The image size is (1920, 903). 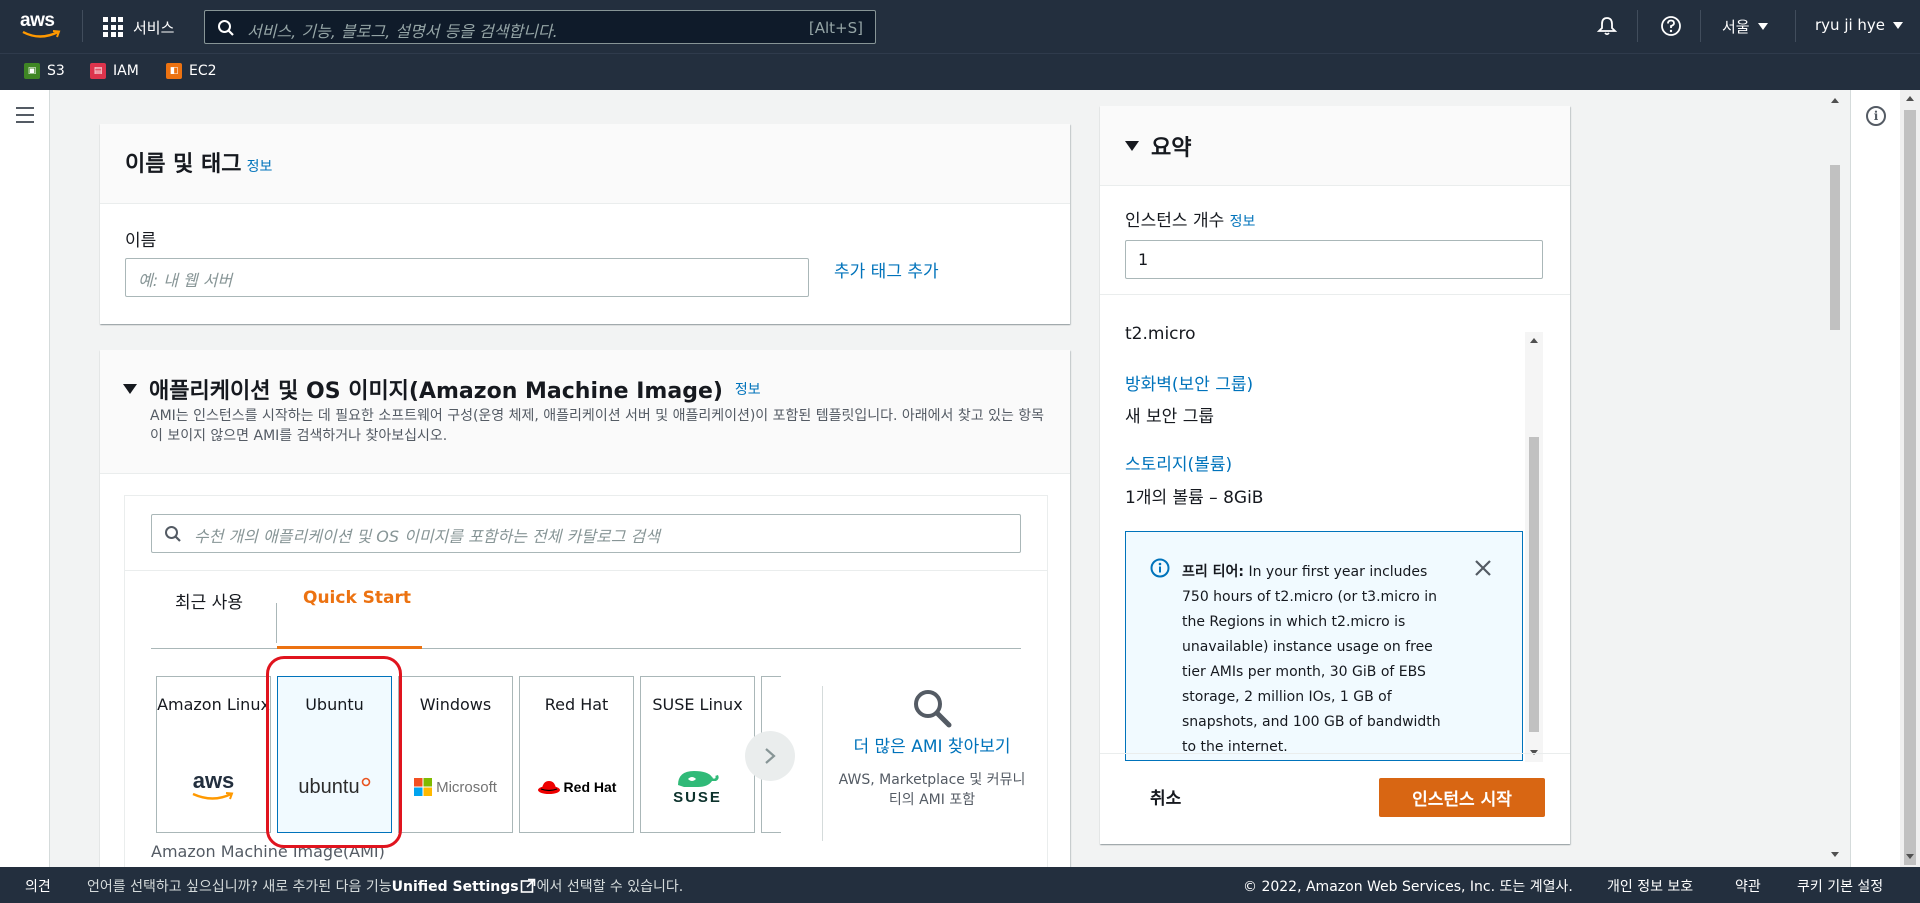 I want to click on suse-logo-icon: SUSE, so click(x=697, y=785).